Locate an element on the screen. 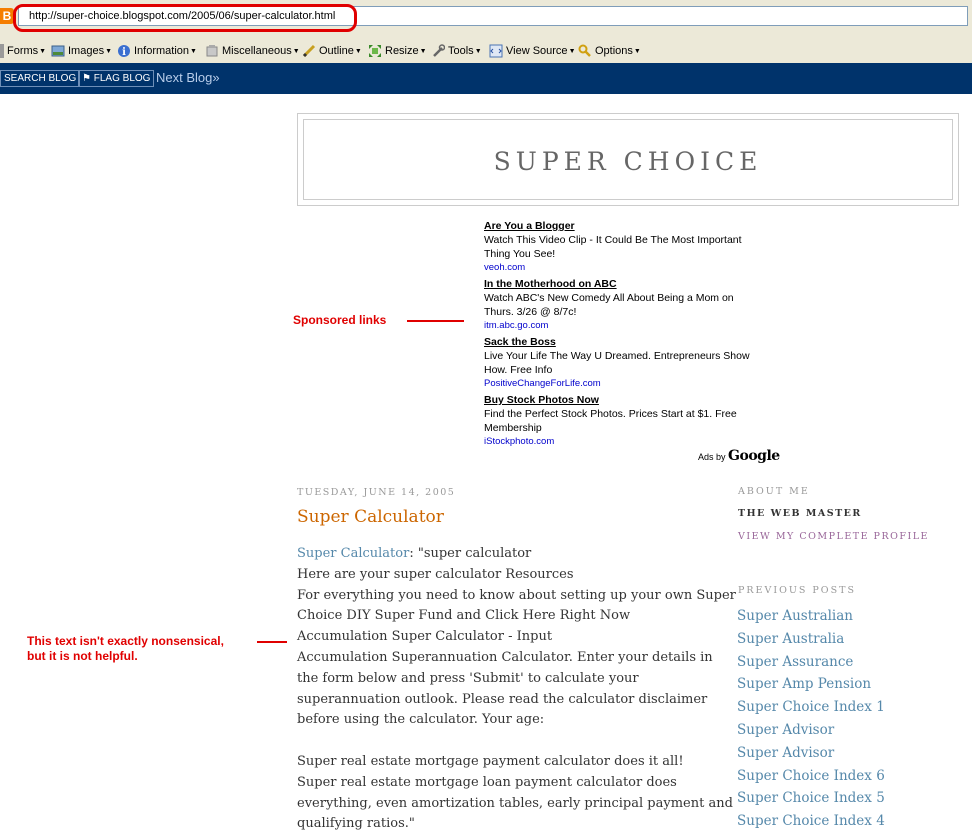  google-logo: Google is located at coordinates (754, 456).